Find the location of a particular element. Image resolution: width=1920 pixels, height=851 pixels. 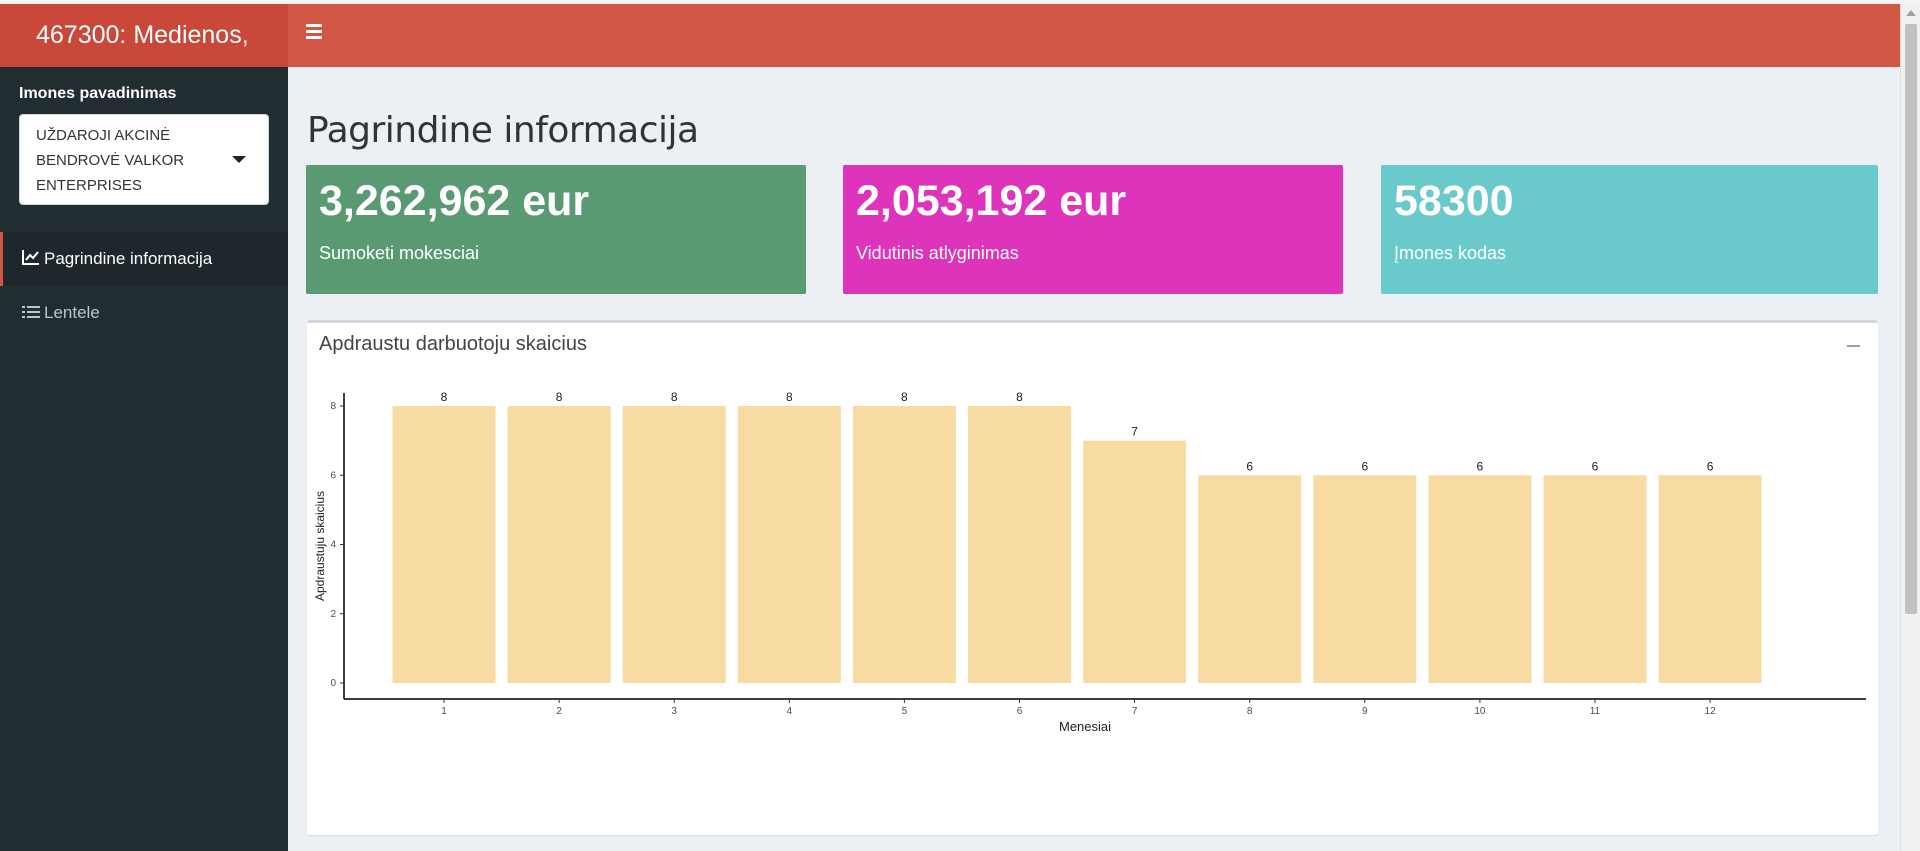

y-axis-title: Apdraustuju skaicius is located at coordinates (320, 546).